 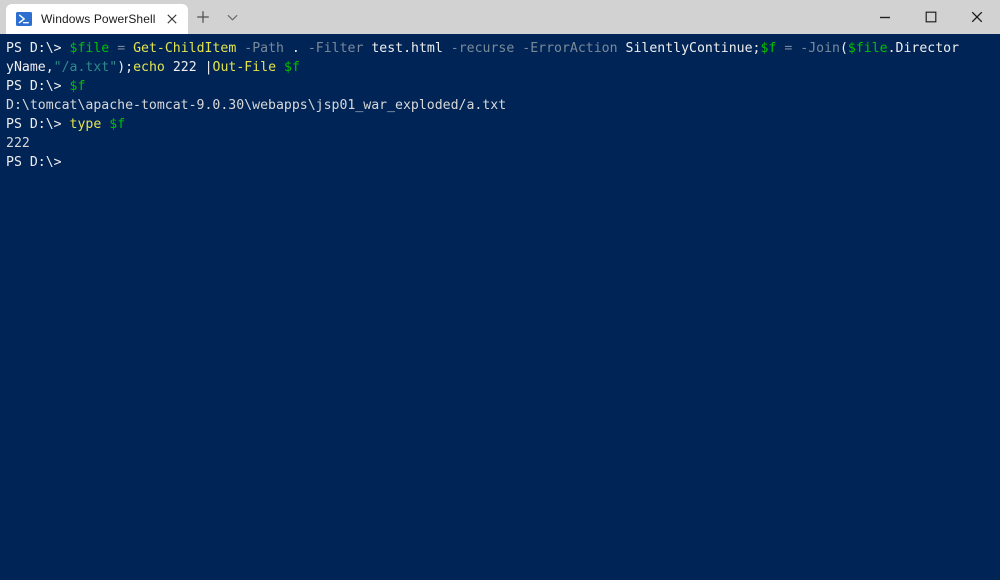 What do you see at coordinates (85, 124) in the screenshot?
I see `console-token: type` at bounding box center [85, 124].